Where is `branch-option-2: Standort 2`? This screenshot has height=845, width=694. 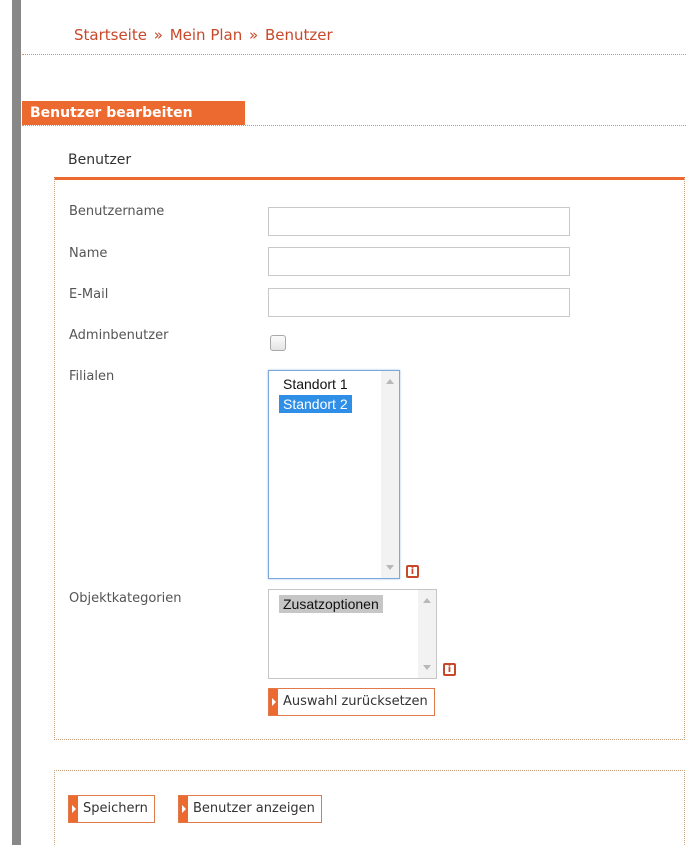 branch-option-2: Standort 2 is located at coordinates (315, 404).